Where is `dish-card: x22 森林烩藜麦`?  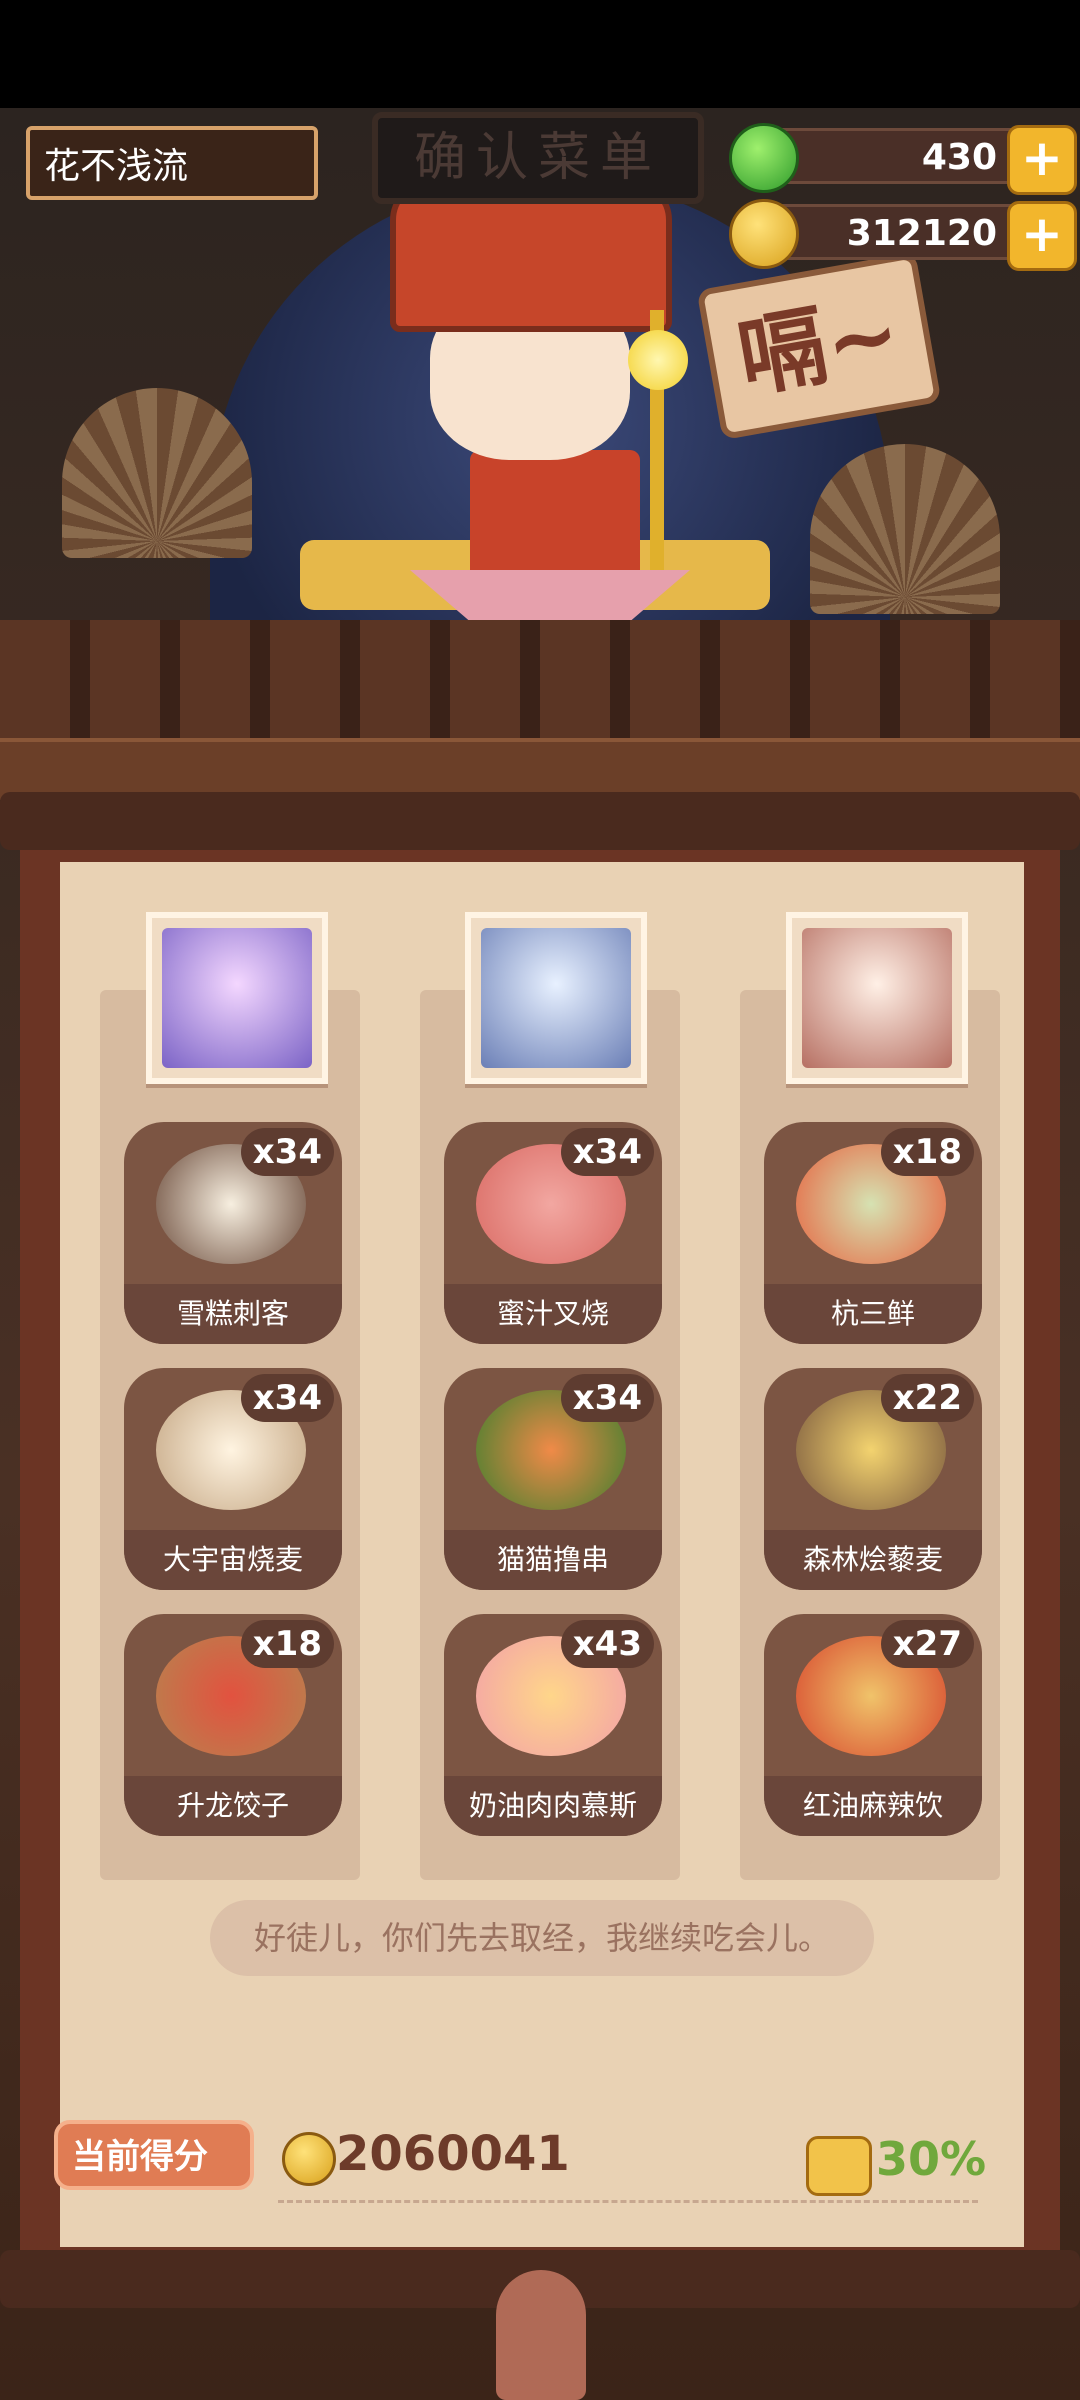
dish-card: x22 森林烩藜麦 is located at coordinates (873, 1479).